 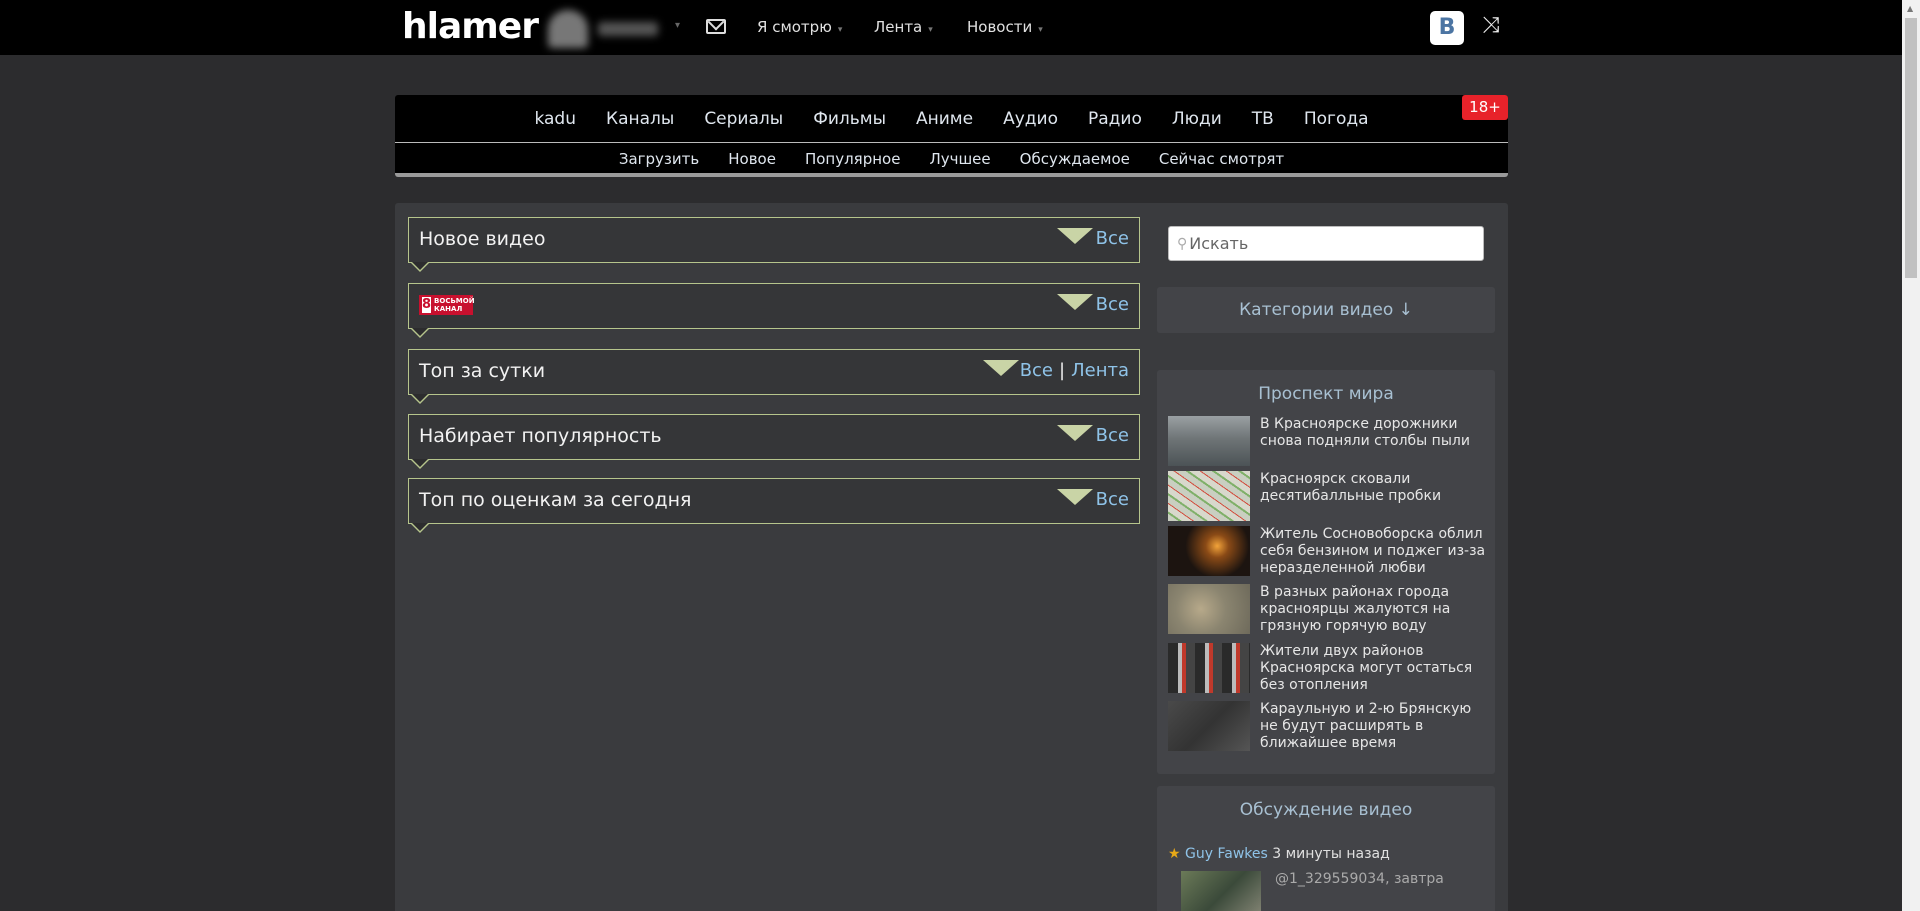 What do you see at coordinates (482, 371) in the screenshot?
I see `section-title: Топ за сутки` at bounding box center [482, 371].